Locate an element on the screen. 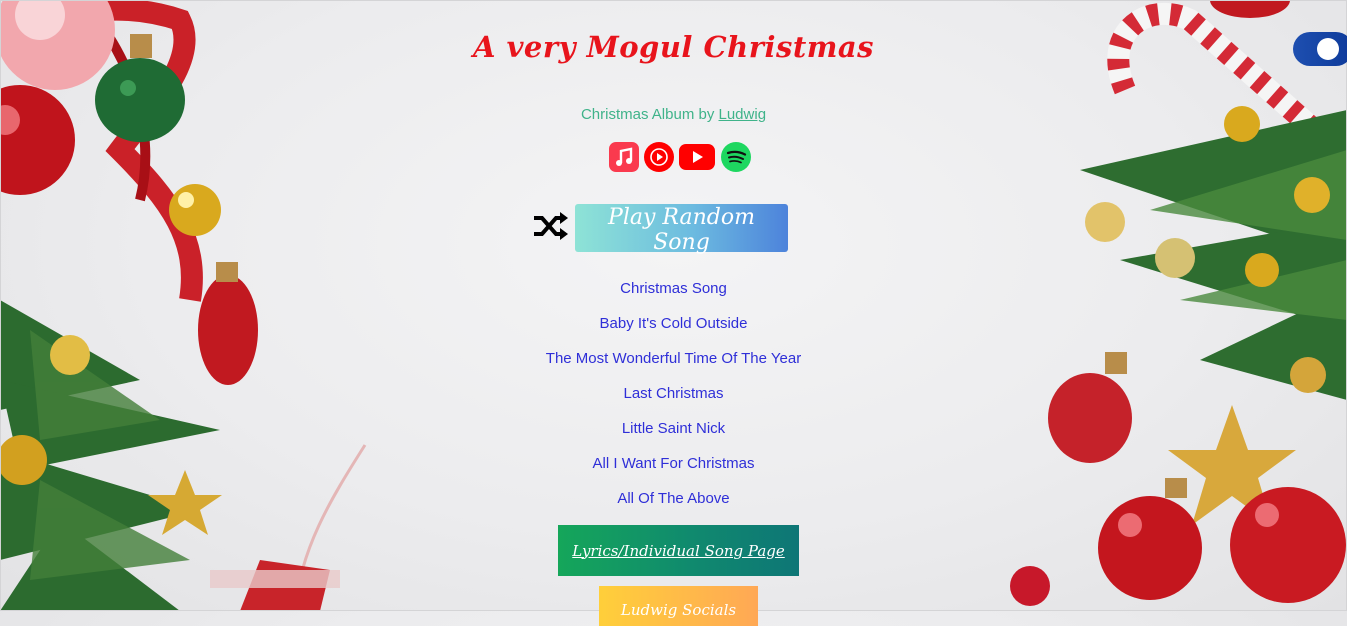 The image size is (1347, 626). list-item: The Most Wonderful Time Of The Year is located at coordinates (673, 366).